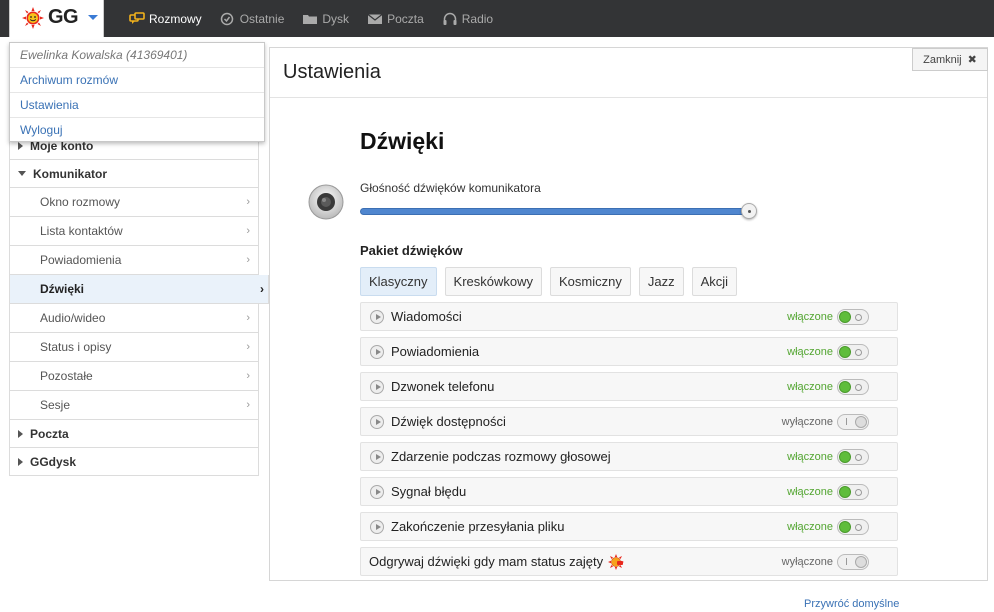 The width and height of the screenshot is (994, 612). What do you see at coordinates (435, 351) in the screenshot?
I see `setting-label: Powiadomienia` at bounding box center [435, 351].